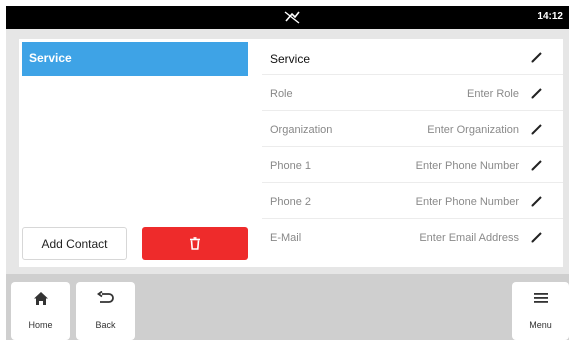 This screenshot has height=340, width=569. What do you see at coordinates (105, 311) in the screenshot?
I see `back-button: Back` at bounding box center [105, 311].